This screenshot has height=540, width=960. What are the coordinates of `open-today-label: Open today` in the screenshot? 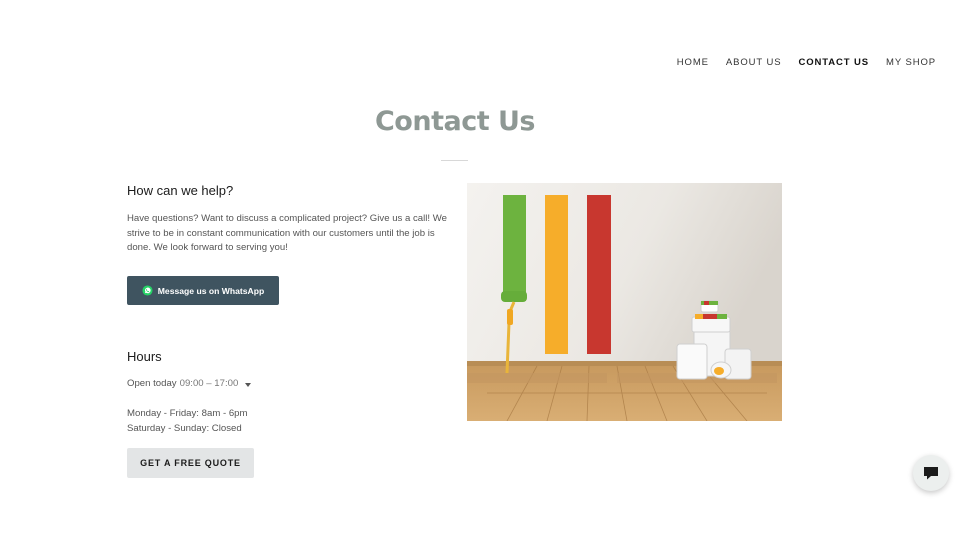 It's located at (152, 383).